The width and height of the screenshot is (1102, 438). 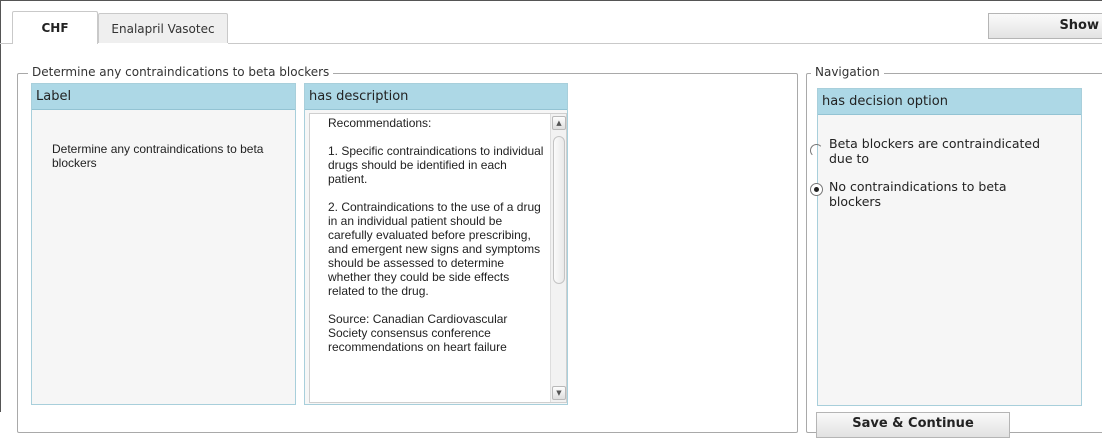 I want to click on tab-enalapril-vasotec: Enalapril Vasotec, so click(x=163, y=28).